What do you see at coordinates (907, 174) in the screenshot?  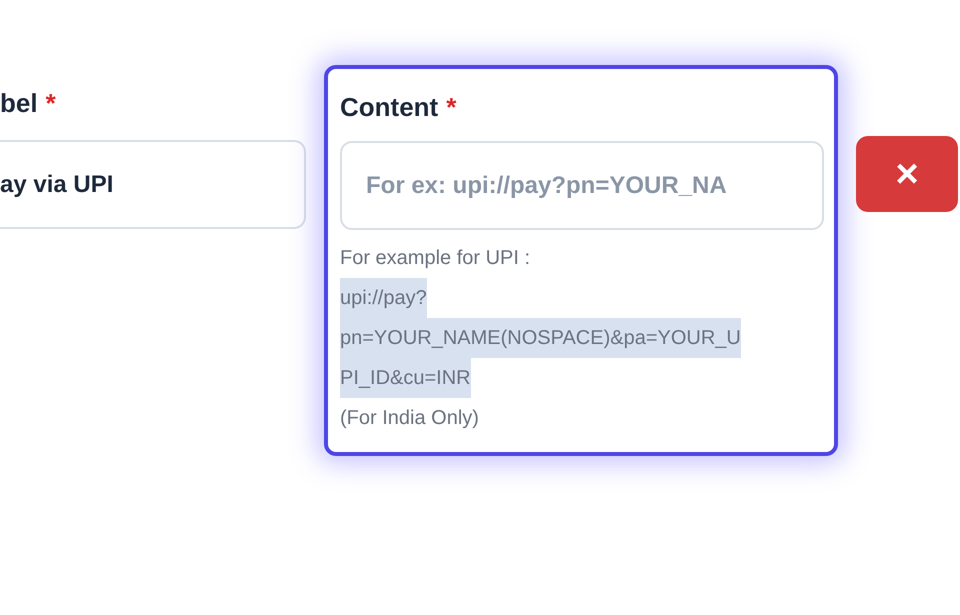 I see `remove-button: ×` at bounding box center [907, 174].